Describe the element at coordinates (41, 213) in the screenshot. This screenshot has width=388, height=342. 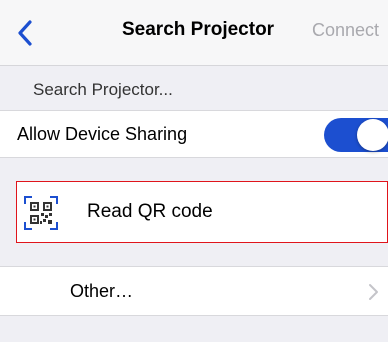
I see `qr-code-icon` at that location.